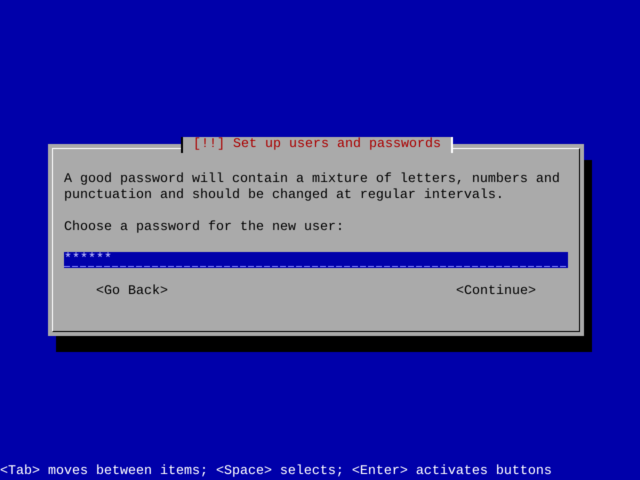 The height and width of the screenshot is (480, 640). I want to click on password-field: ******, so click(316, 260).